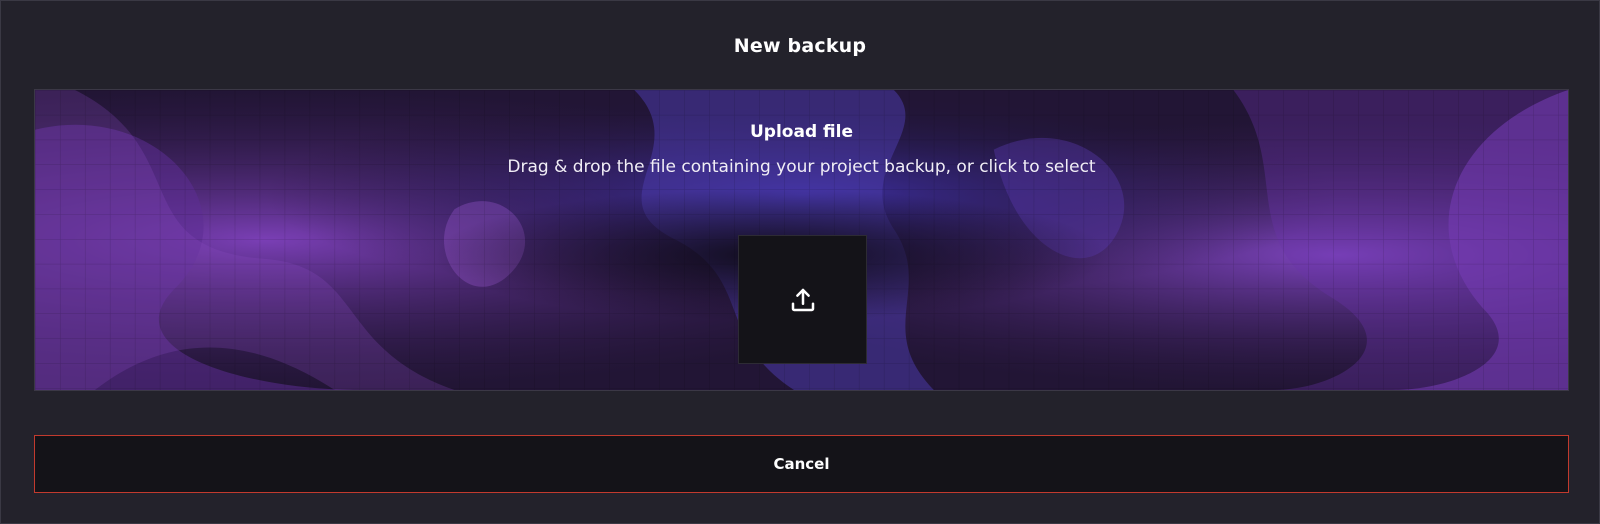  I want to click on upload-icon, so click(802, 299).